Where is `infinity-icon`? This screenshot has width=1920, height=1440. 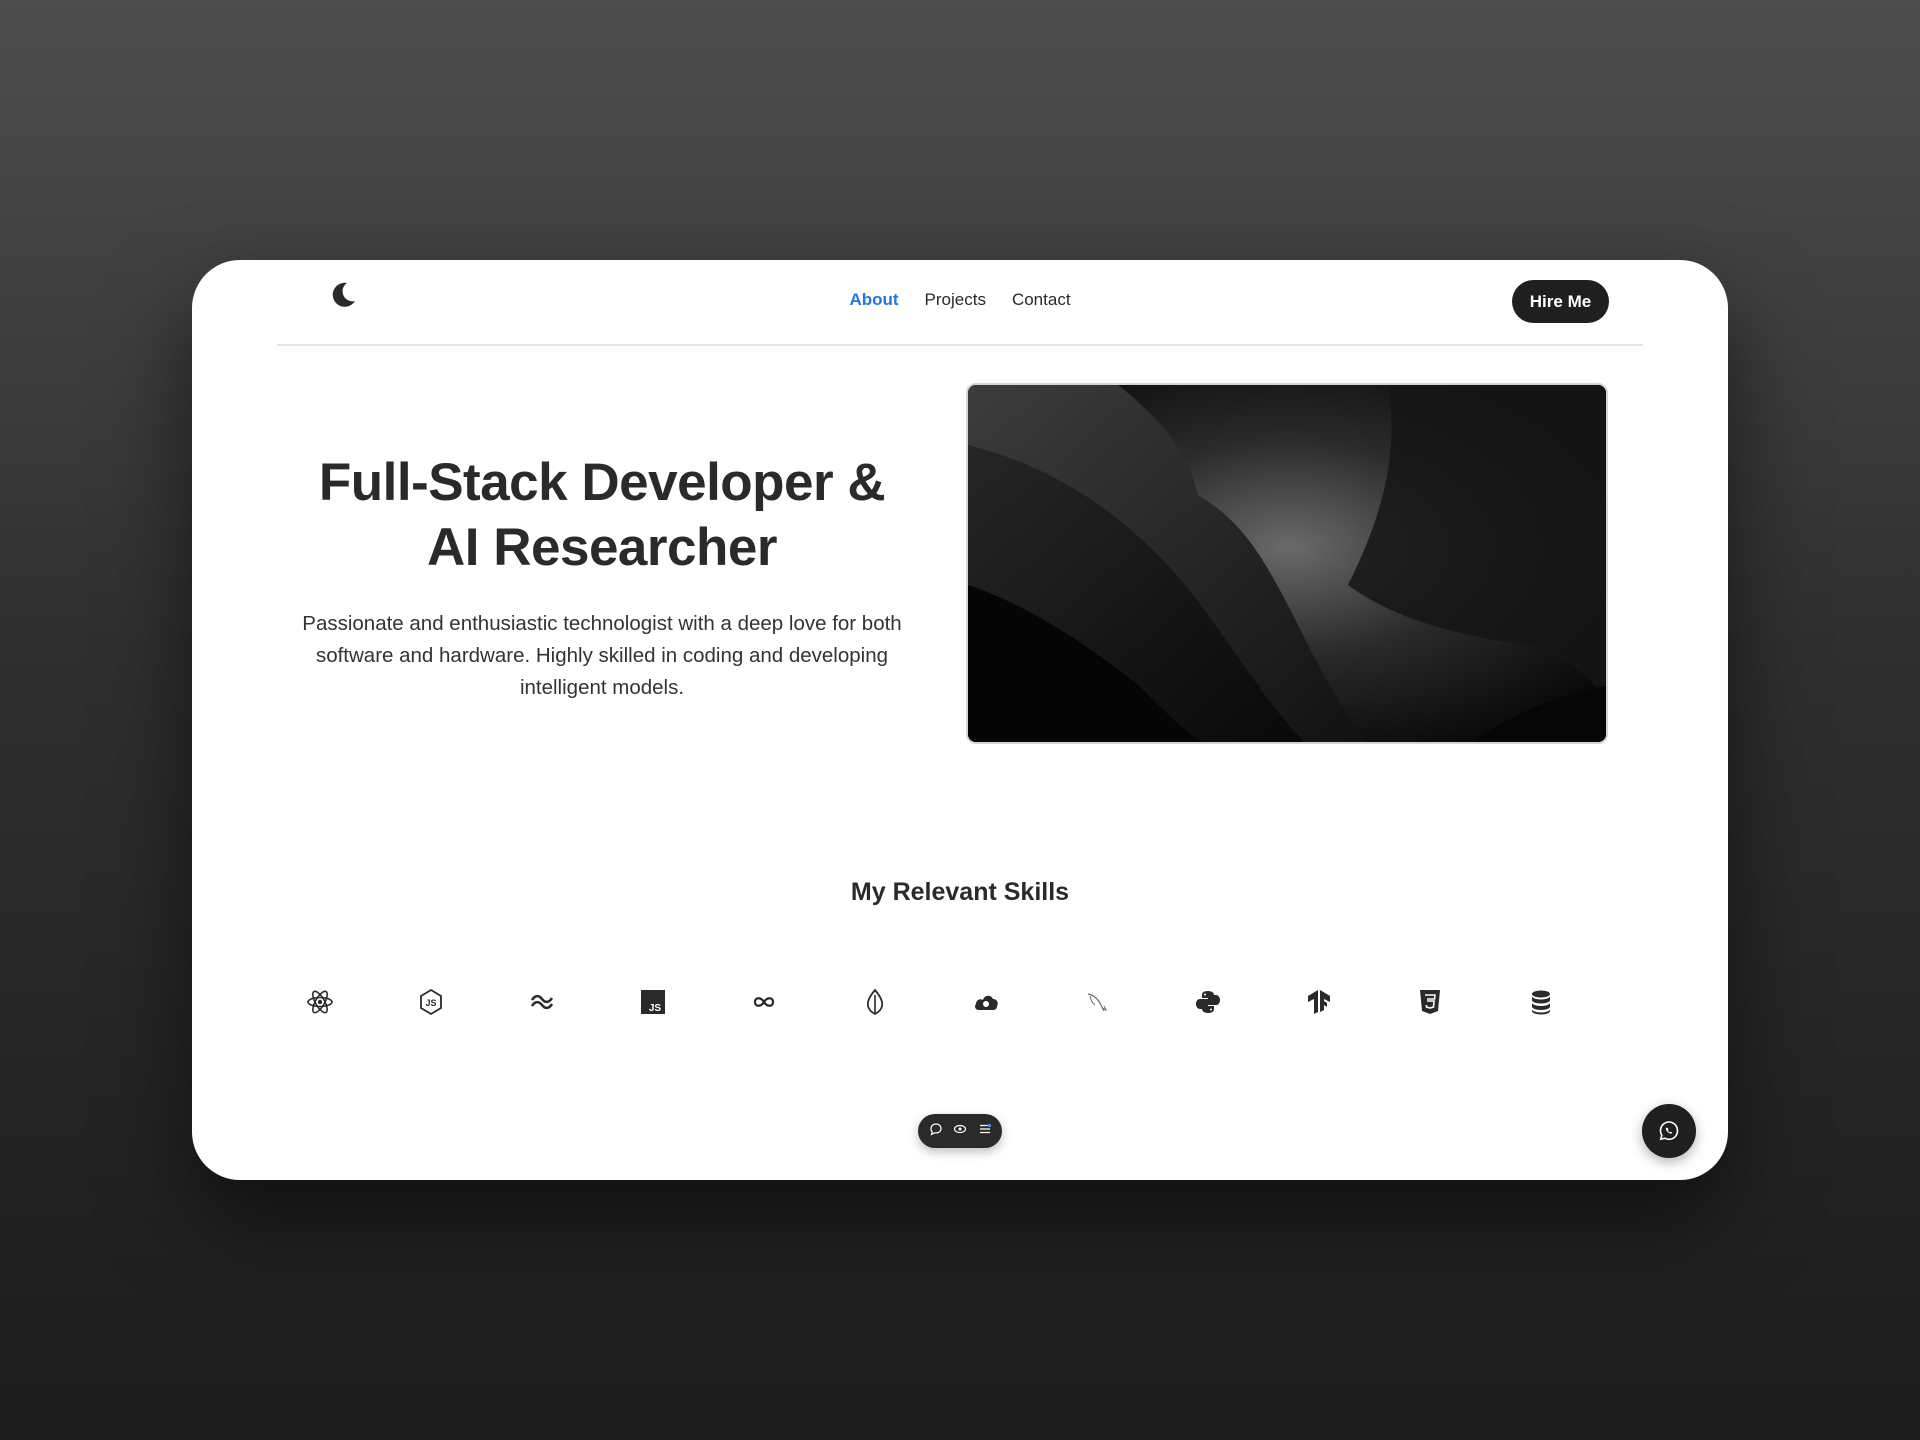 infinity-icon is located at coordinates (764, 1002).